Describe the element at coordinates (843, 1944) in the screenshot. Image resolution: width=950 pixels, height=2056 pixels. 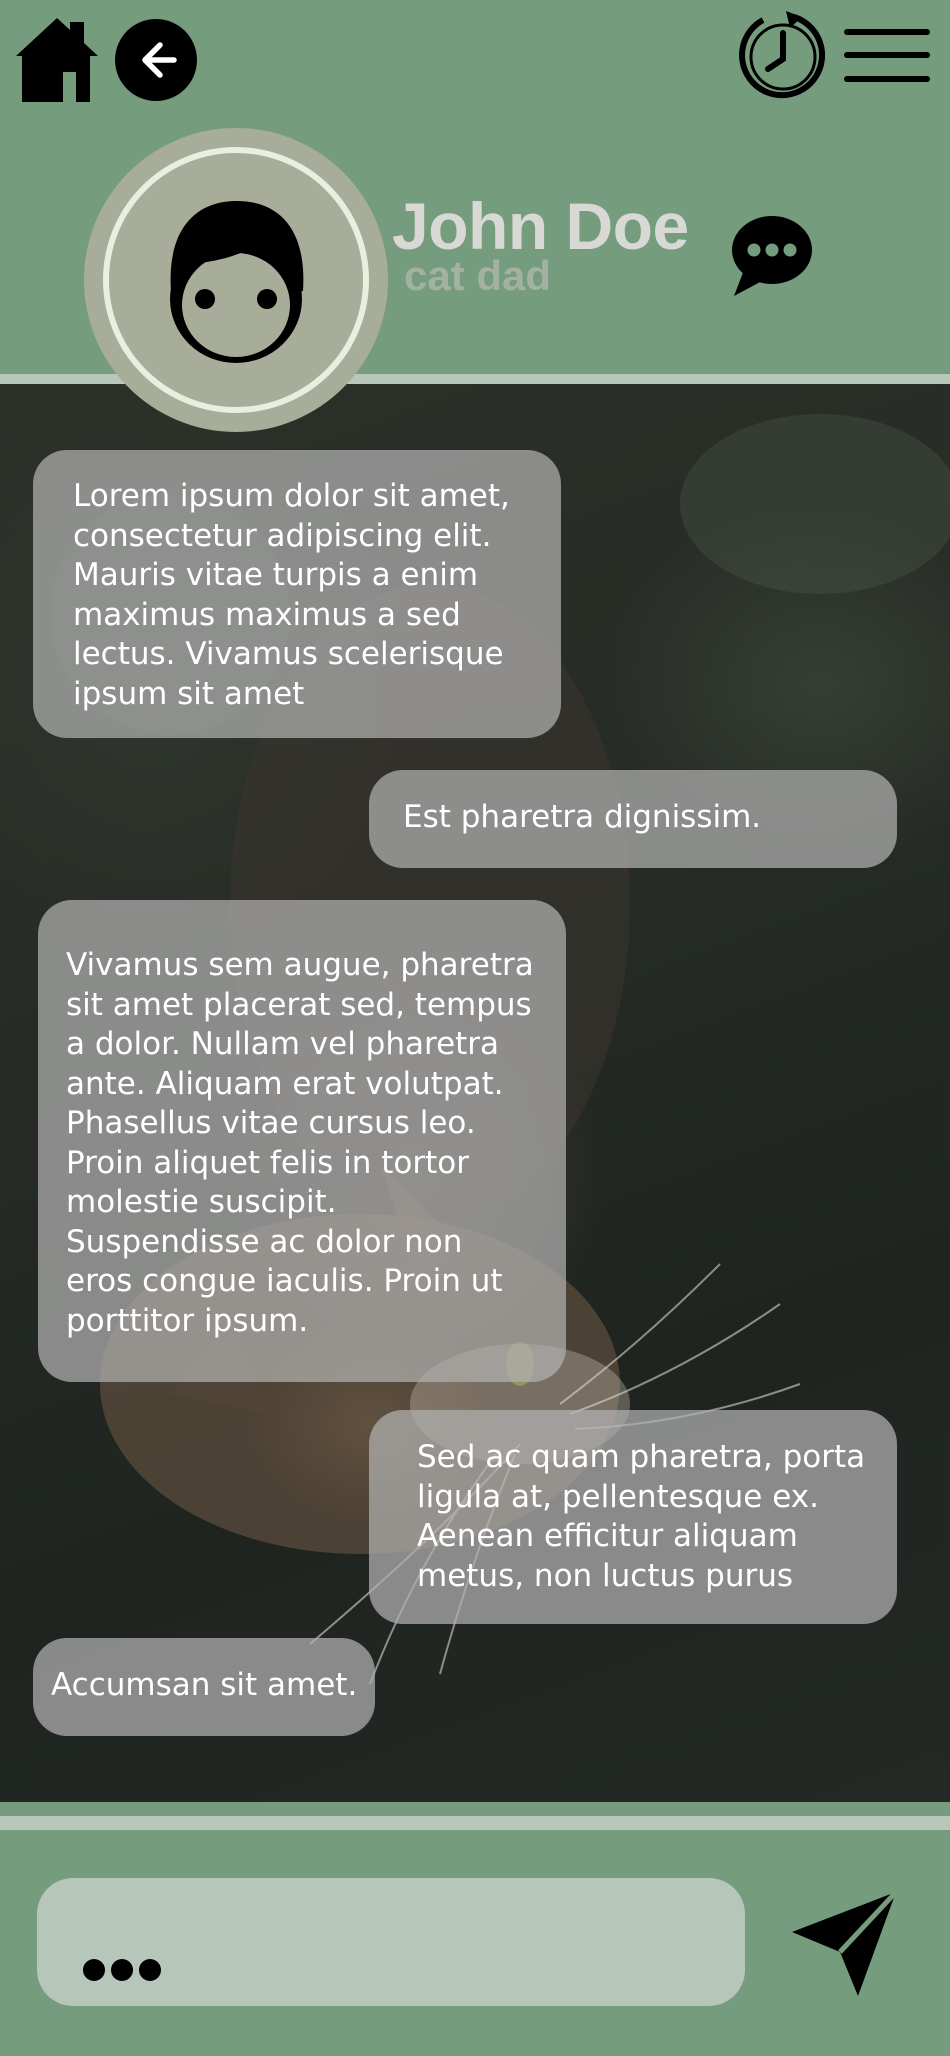
I see `send-icon` at that location.